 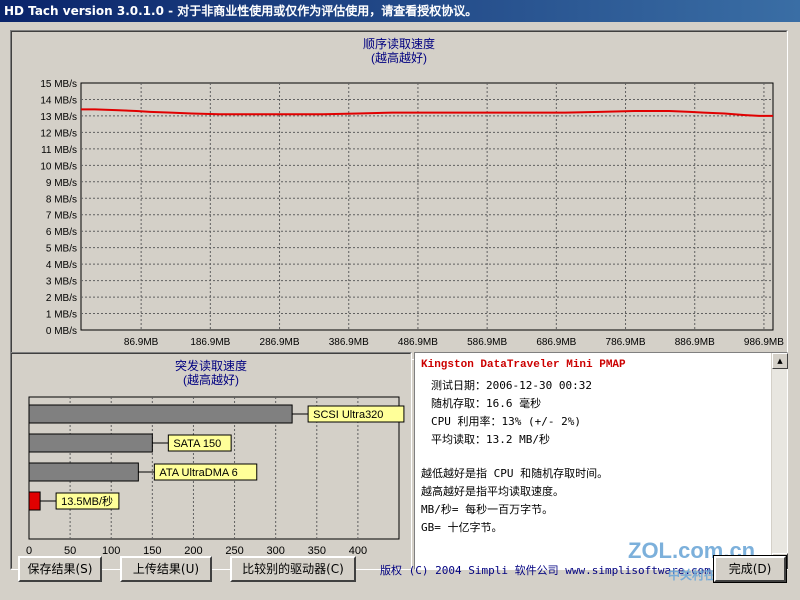 I want to click on x-tick-label: 786.9MB, so click(x=626, y=342).